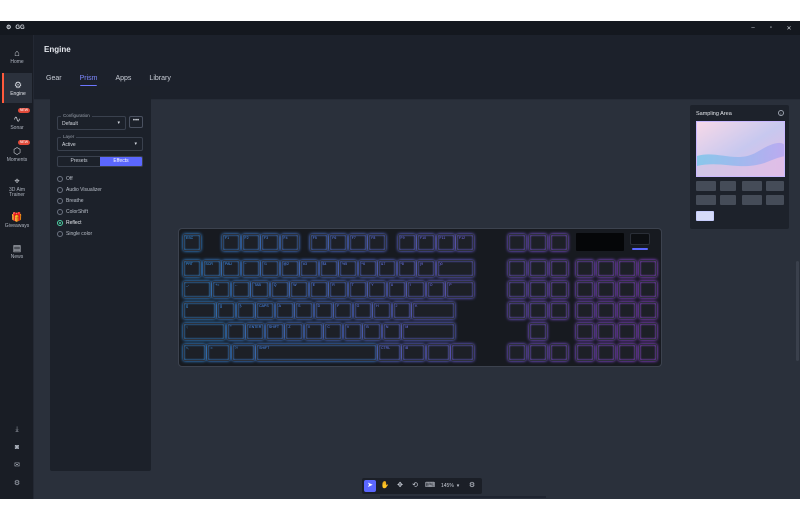 The image size is (800, 520). I want to click on presets-toggle-button: Presets, so click(79, 161).